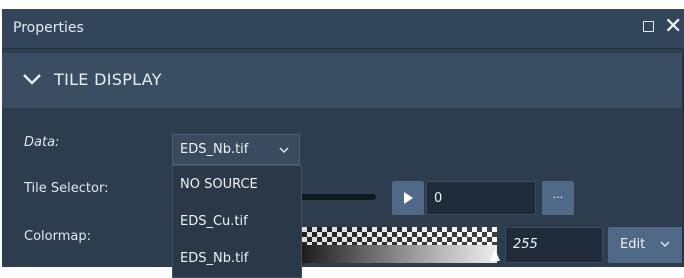 The width and height of the screenshot is (684, 278). What do you see at coordinates (525, 244) in the screenshot?
I see `colormap-max-value: 255` at bounding box center [525, 244].